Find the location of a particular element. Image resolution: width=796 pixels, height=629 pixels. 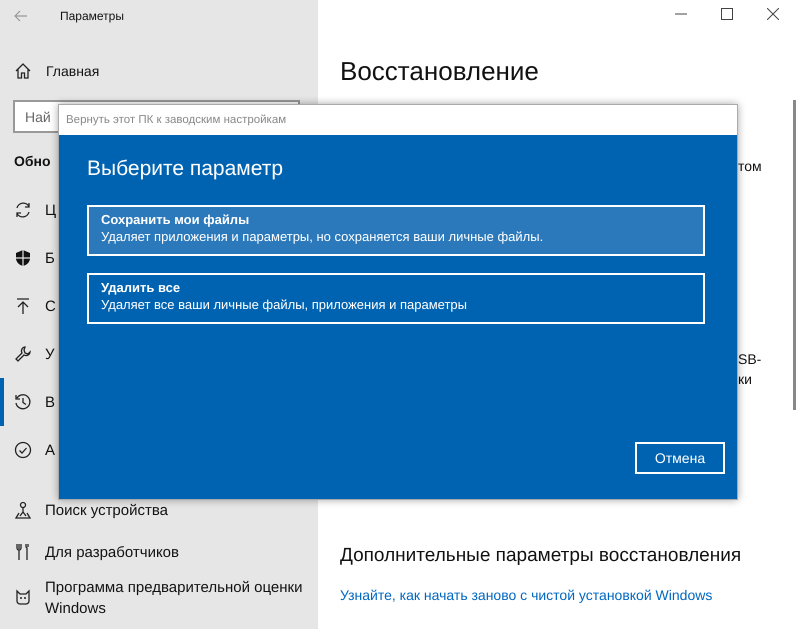

text-fragment: ки is located at coordinates (745, 380).